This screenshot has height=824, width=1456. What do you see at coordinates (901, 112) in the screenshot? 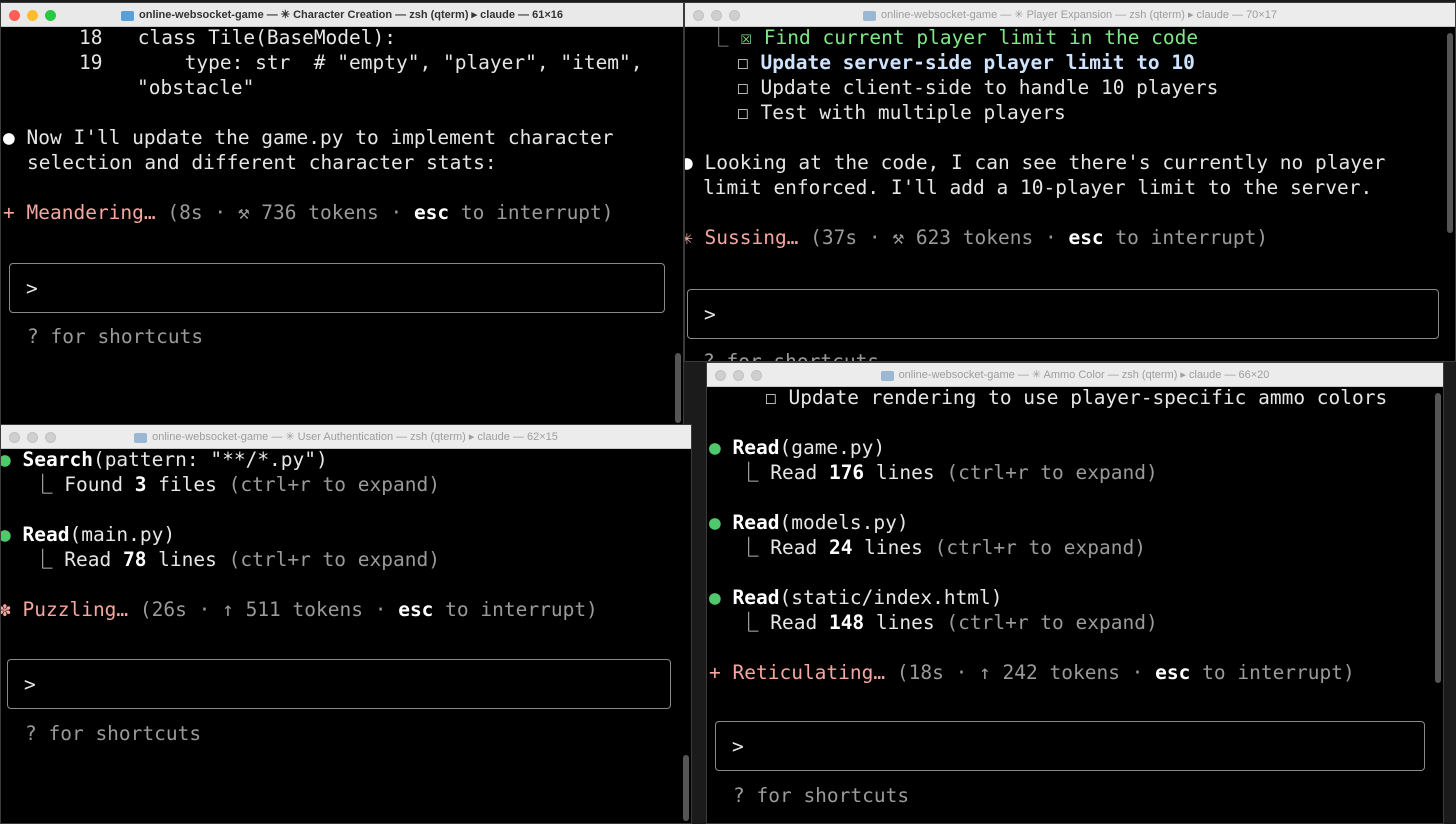
I see `todo-item: ☐ Test with multiple players` at bounding box center [901, 112].